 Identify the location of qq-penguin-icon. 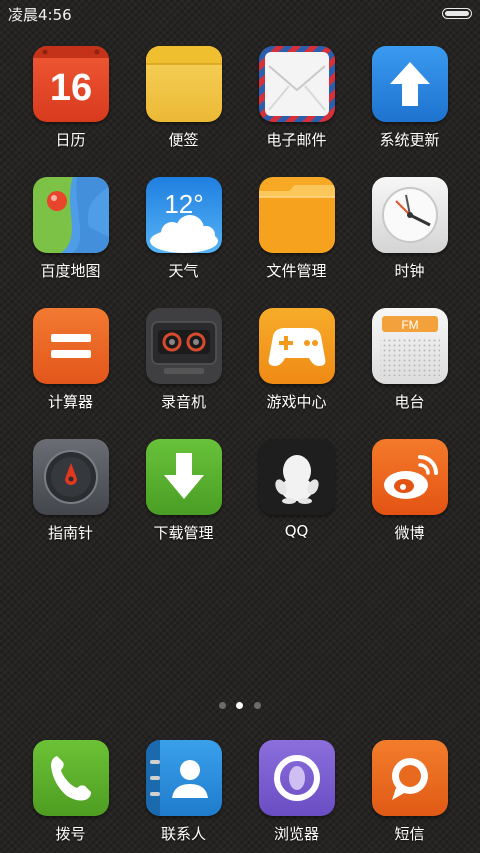
(297, 477).